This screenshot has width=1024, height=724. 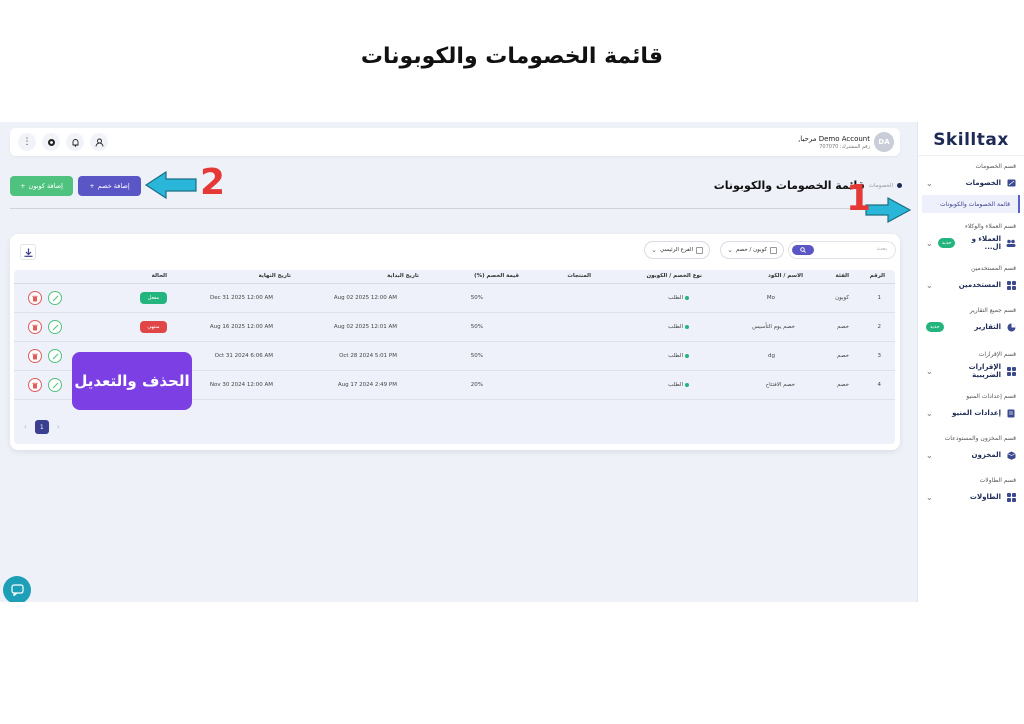 I want to click on arrow-to-discount-list, so click(x=888, y=210).